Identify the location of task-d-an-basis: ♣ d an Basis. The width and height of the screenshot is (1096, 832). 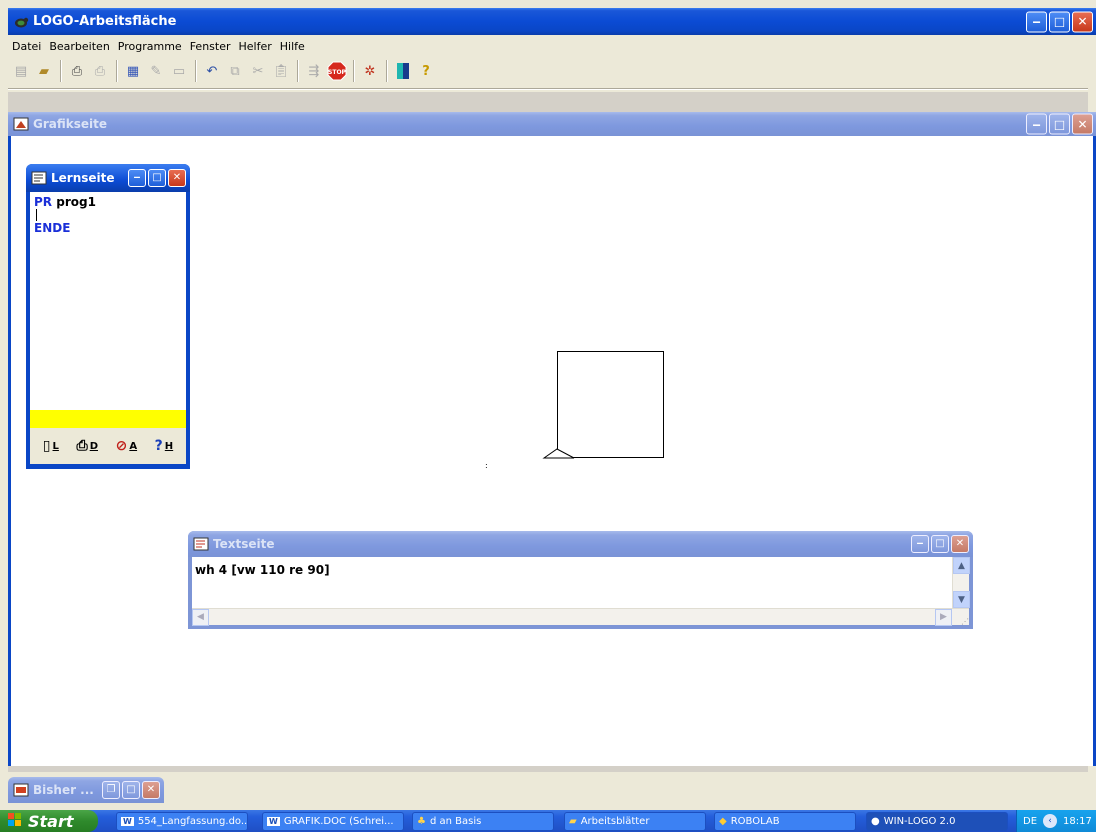
(483, 821).